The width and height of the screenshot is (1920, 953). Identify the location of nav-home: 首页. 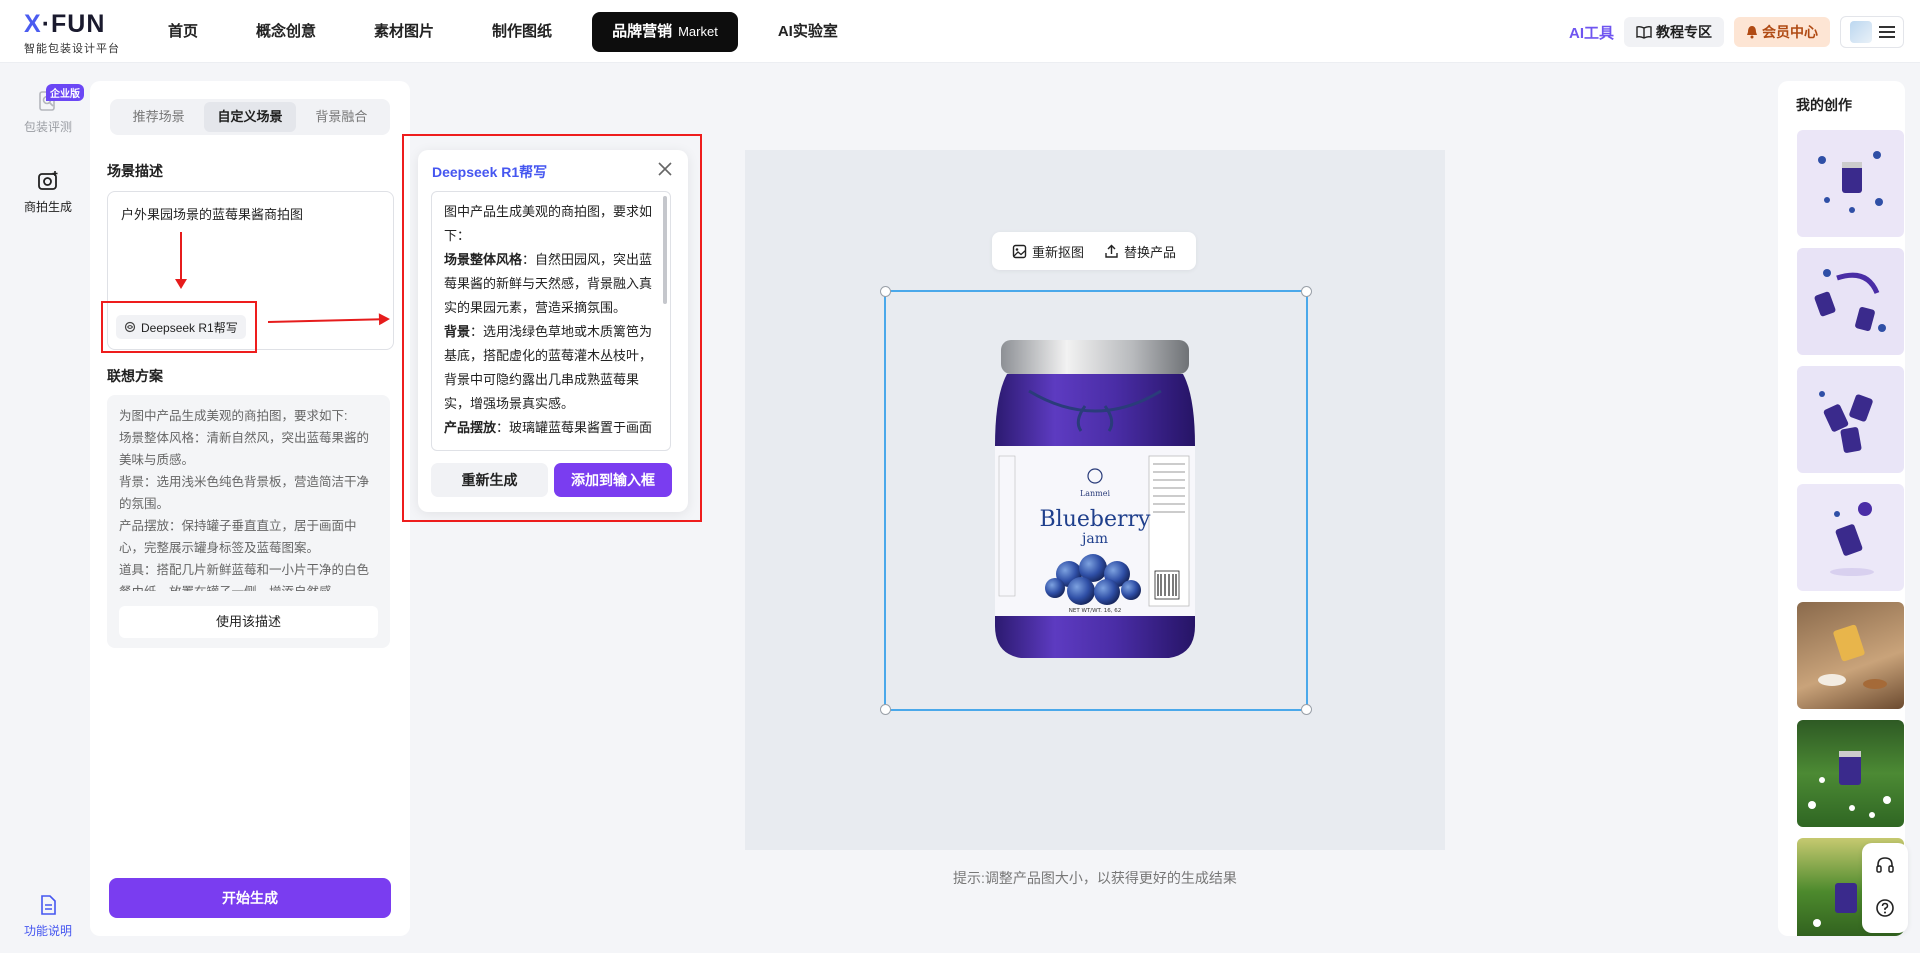
(183, 32).